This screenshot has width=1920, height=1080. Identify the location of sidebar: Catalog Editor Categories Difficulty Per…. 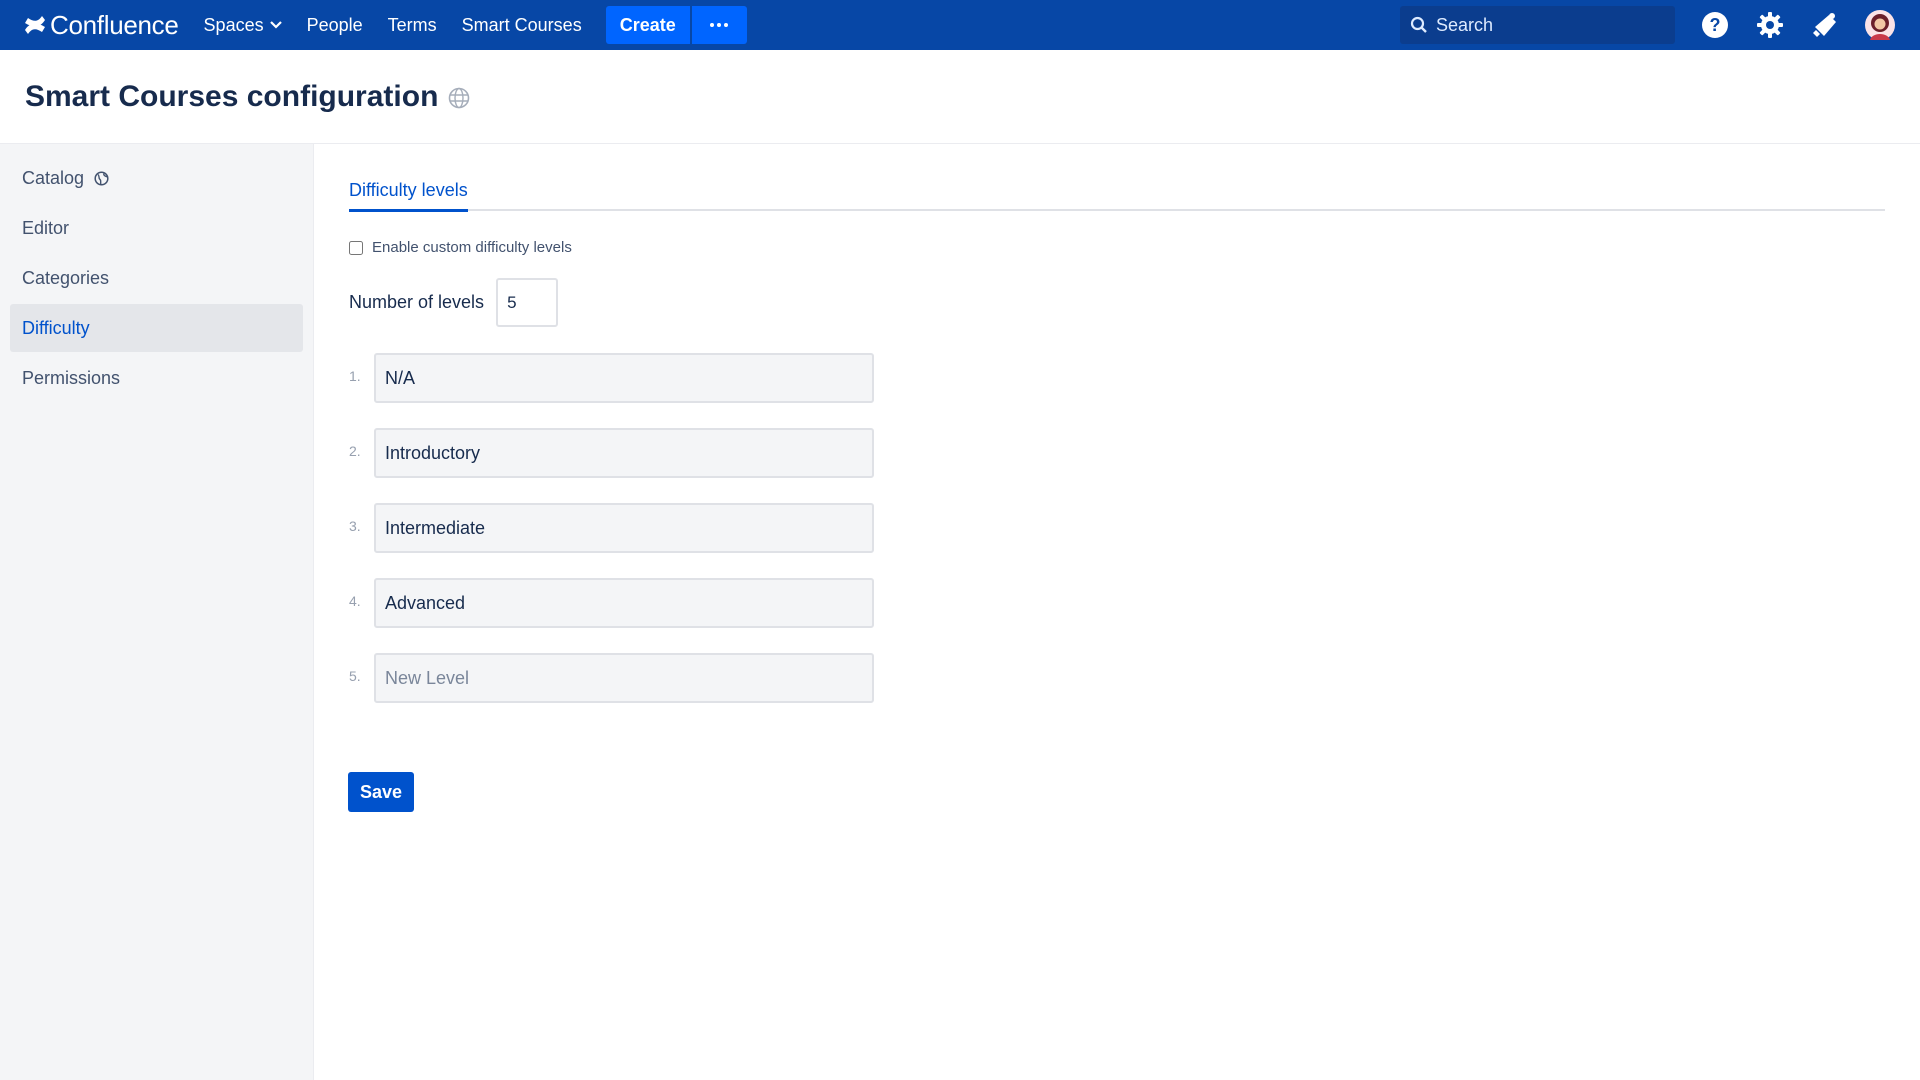
(157, 612).